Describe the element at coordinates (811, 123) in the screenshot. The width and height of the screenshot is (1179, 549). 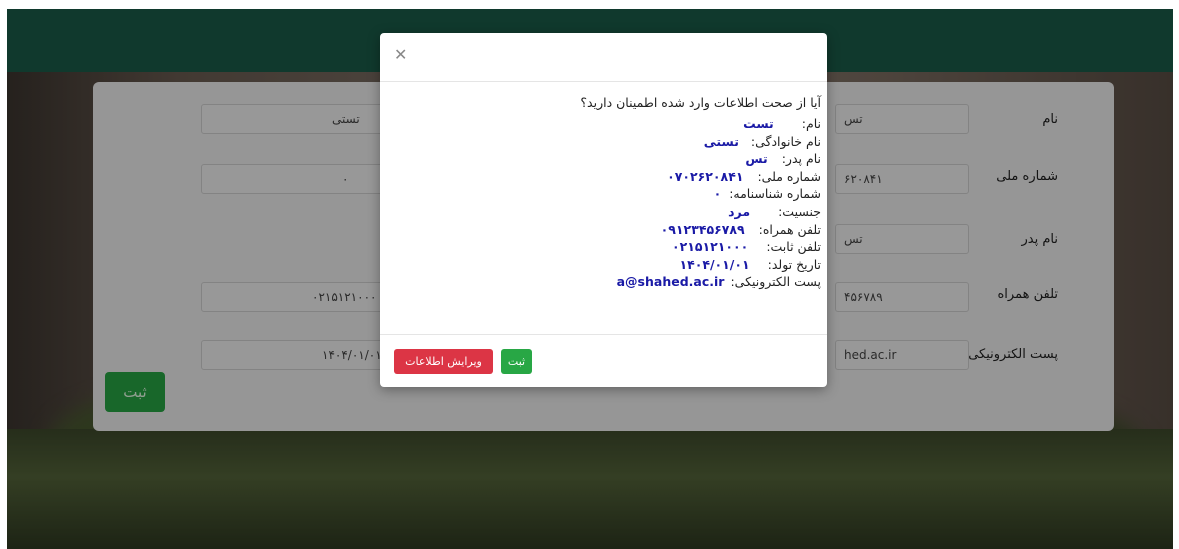
I see `summary-label: نام:` at that location.